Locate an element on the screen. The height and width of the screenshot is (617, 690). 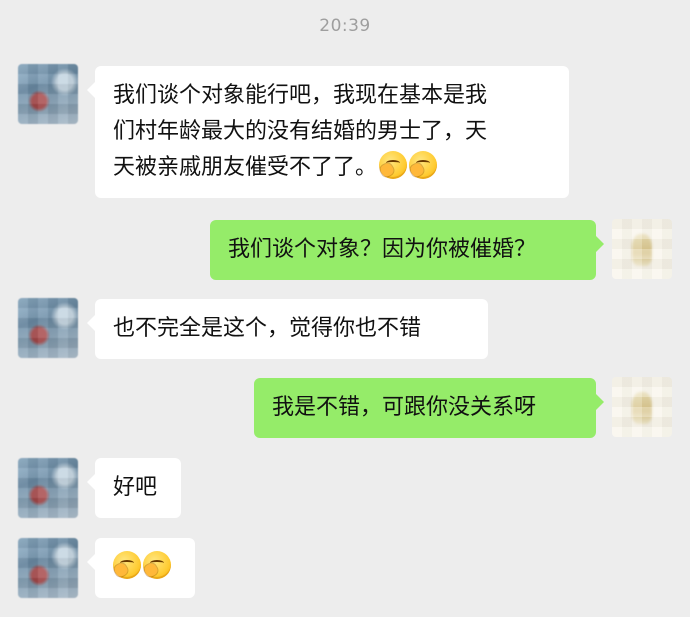
message-text: 我们谈个对象？因为你被催婚？ is located at coordinates (382, 249).